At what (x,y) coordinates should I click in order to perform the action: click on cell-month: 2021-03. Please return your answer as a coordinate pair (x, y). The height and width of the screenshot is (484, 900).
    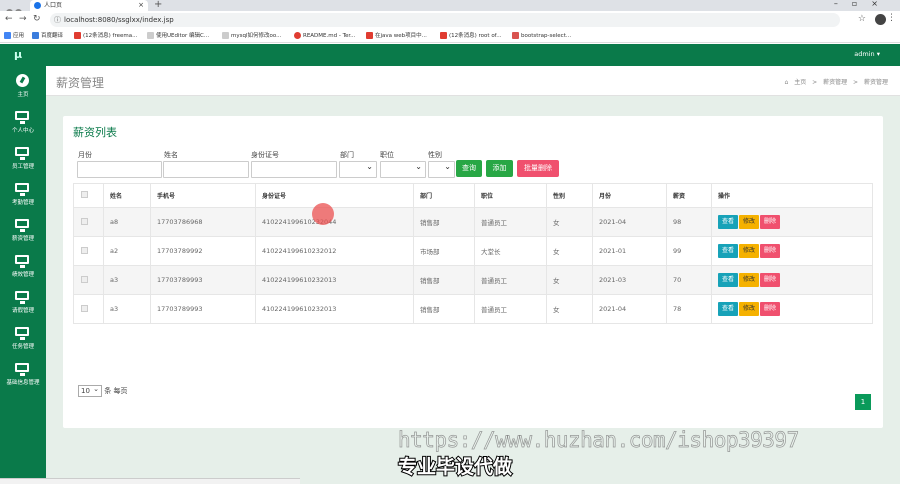
    Looking at the image, I should click on (629, 280).